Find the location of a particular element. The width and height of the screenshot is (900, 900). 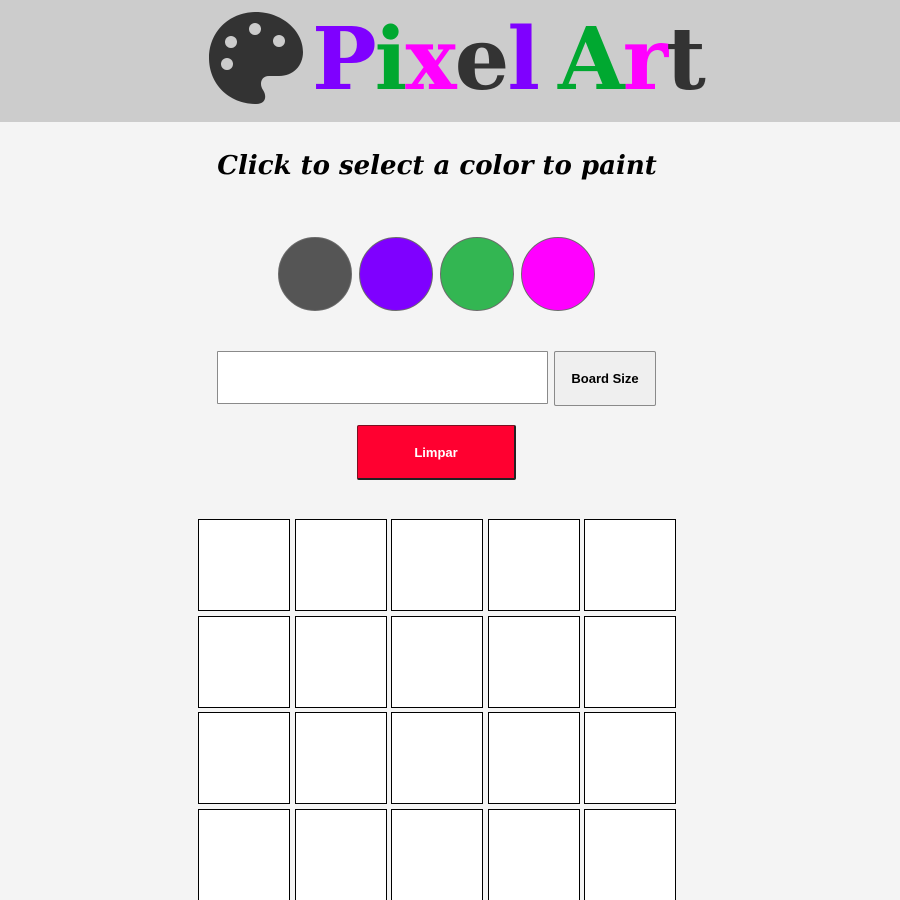

title-letter: r is located at coordinates (645, 59).